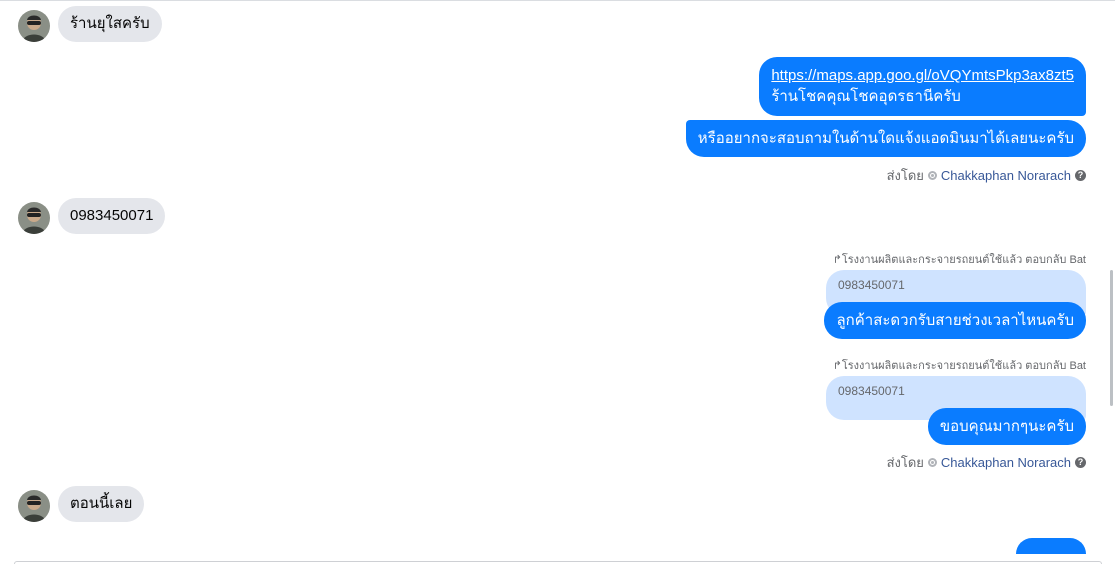 Image resolution: width=1115 pixels, height=564 pixels. What do you see at coordinates (1051, 546) in the screenshot?
I see `outgoing-message-partial` at bounding box center [1051, 546].